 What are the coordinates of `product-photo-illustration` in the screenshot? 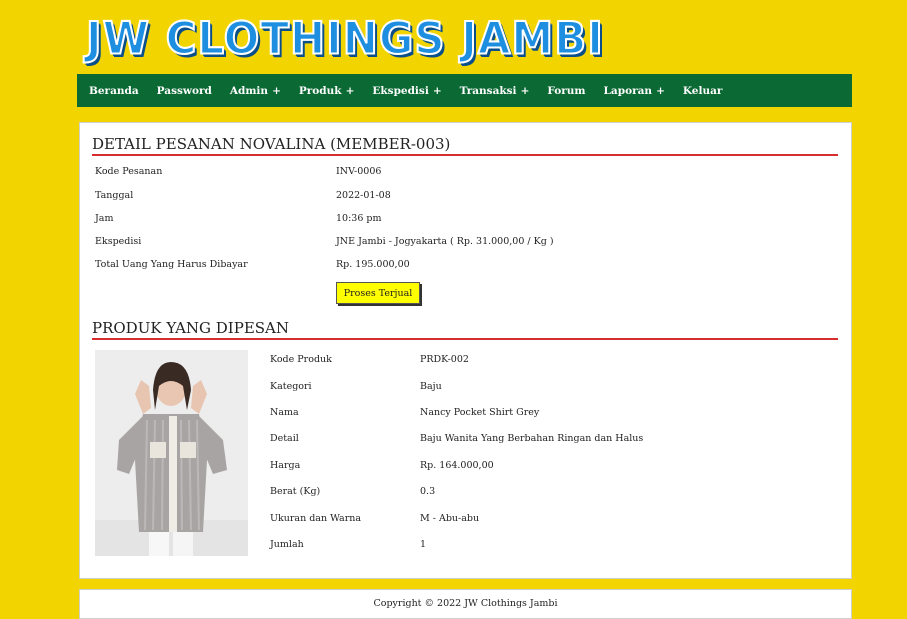 It's located at (171, 453).